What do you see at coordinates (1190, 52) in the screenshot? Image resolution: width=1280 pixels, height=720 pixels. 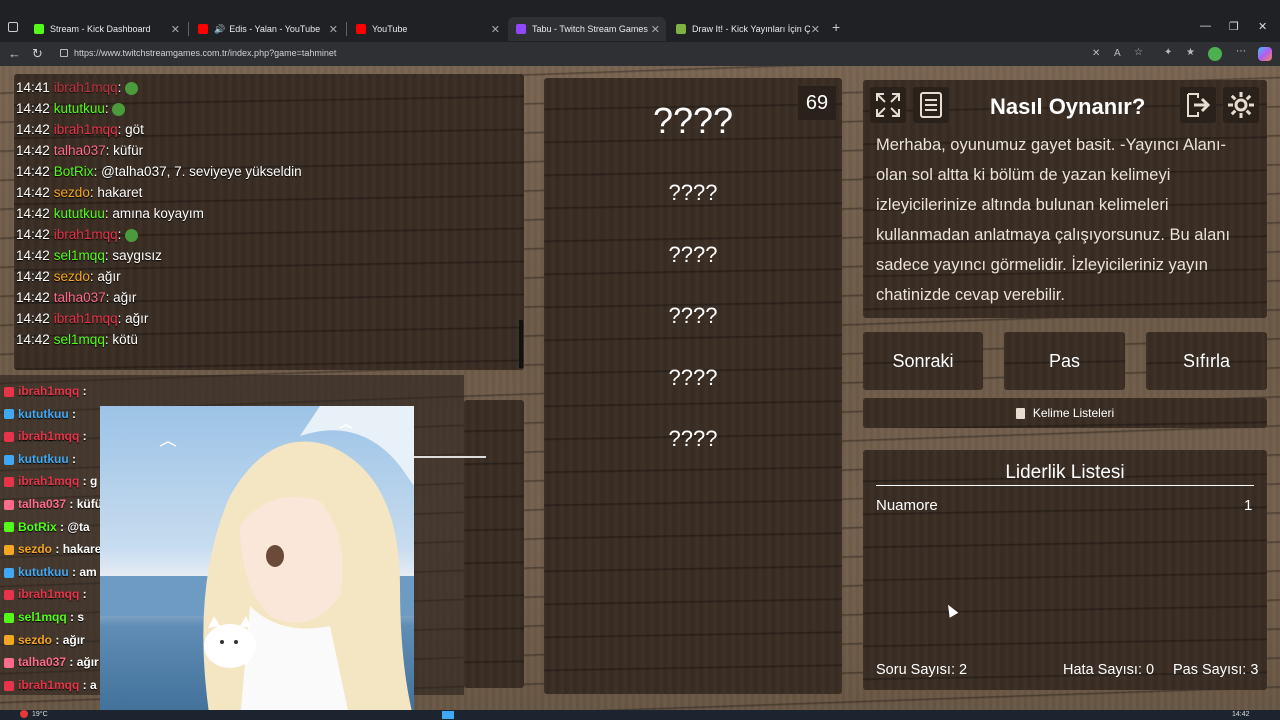 I see `favorites-icon: ★` at bounding box center [1190, 52].